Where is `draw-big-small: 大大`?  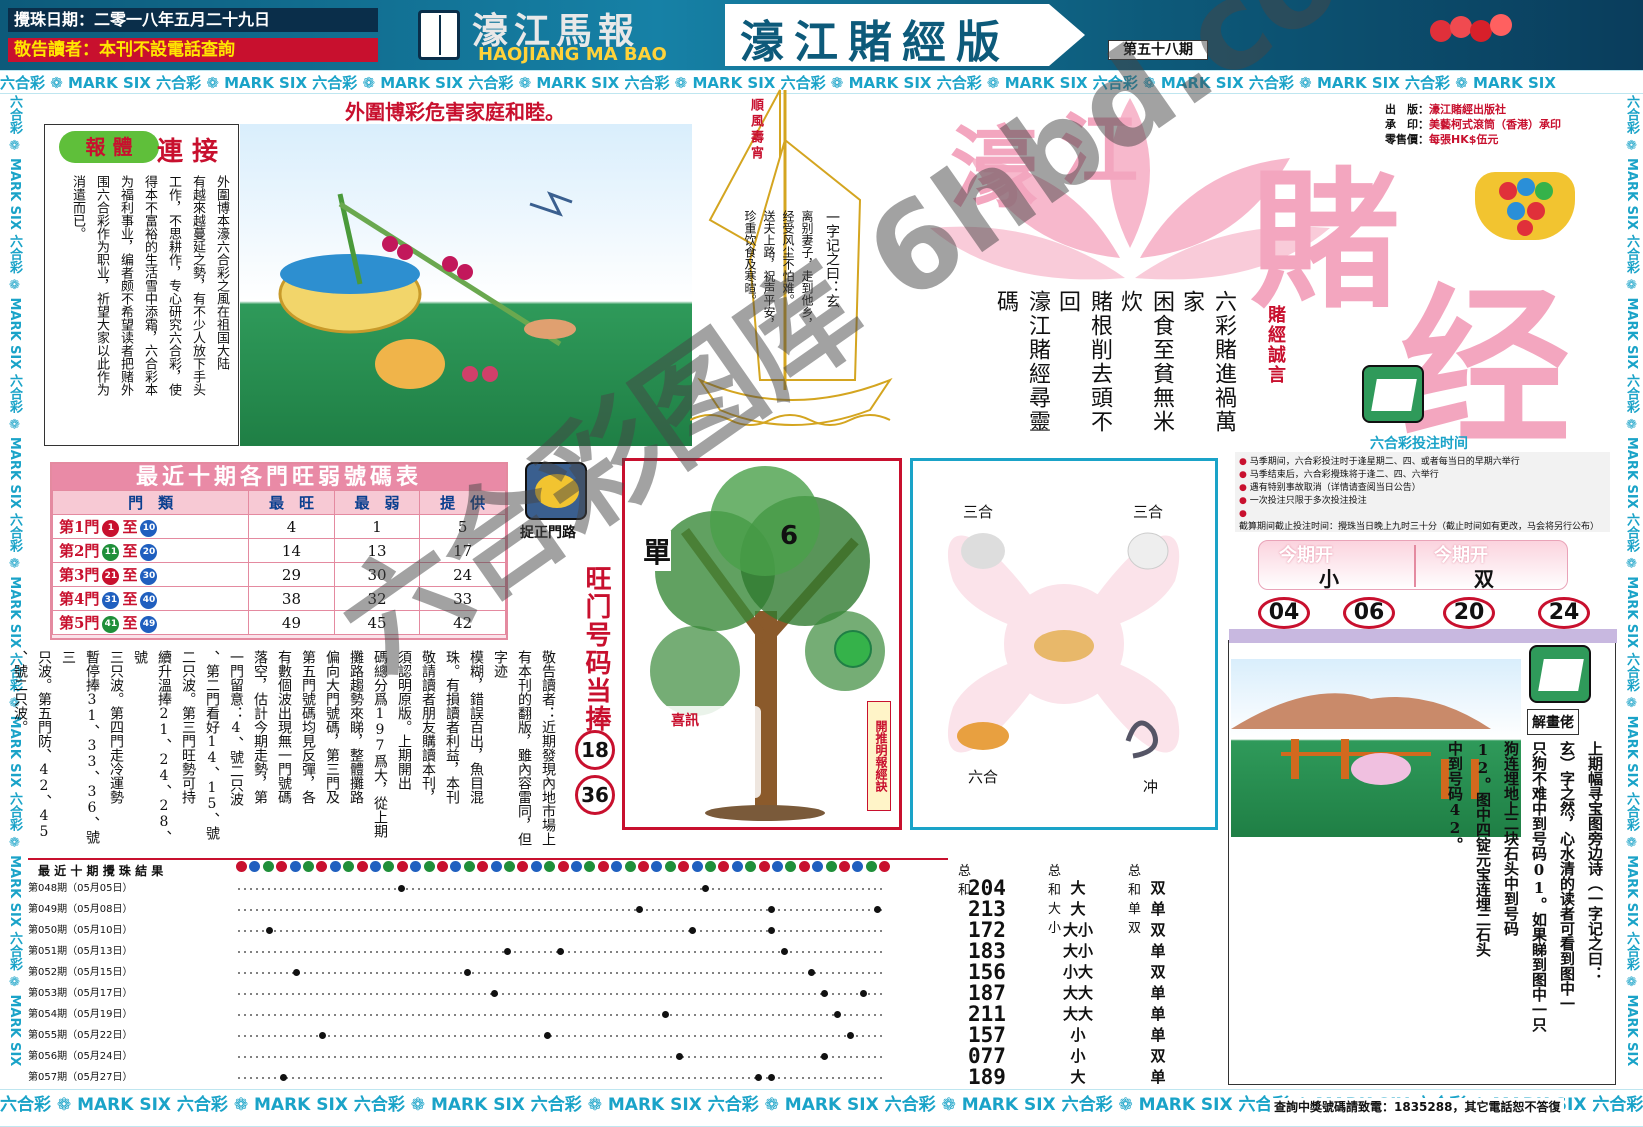 draw-big-small: 大大 is located at coordinates (1077, 993).